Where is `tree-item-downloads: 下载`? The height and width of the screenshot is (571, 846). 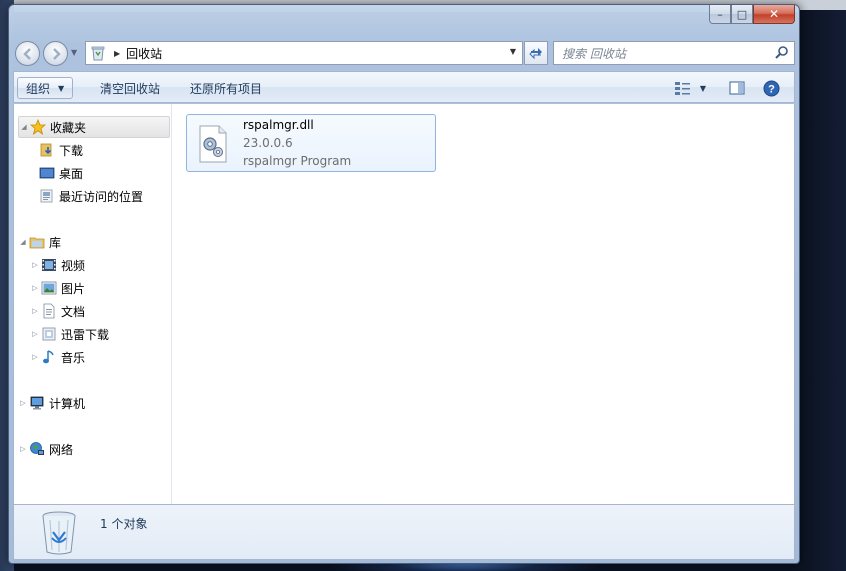
tree-item-downloads: 下载 is located at coordinates (60, 150).